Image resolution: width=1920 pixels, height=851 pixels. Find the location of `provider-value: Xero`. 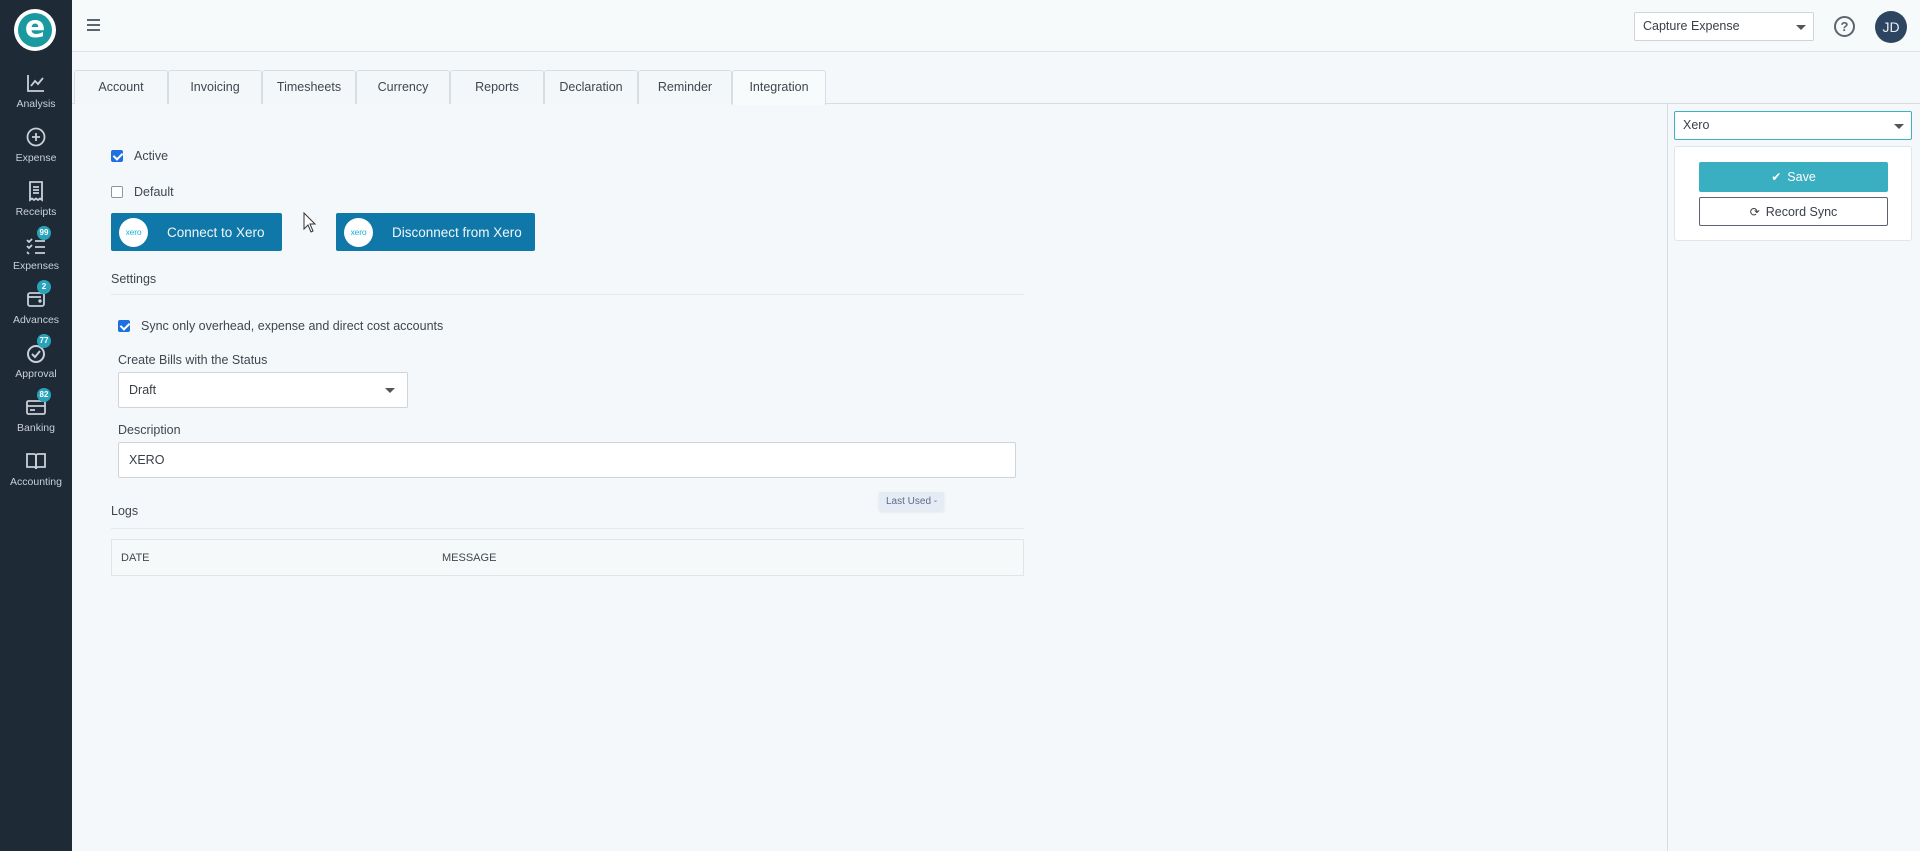

provider-value: Xero is located at coordinates (1696, 125).